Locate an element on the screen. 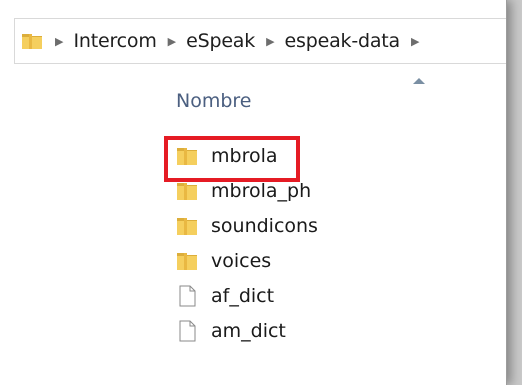  list-item-mbrola-ph: mbrola_ph is located at coordinates (246, 190).